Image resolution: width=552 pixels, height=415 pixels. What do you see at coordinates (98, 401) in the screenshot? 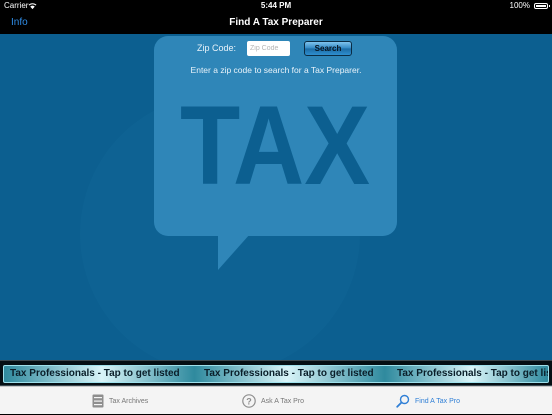
I see `archive-box-icon` at bounding box center [98, 401].